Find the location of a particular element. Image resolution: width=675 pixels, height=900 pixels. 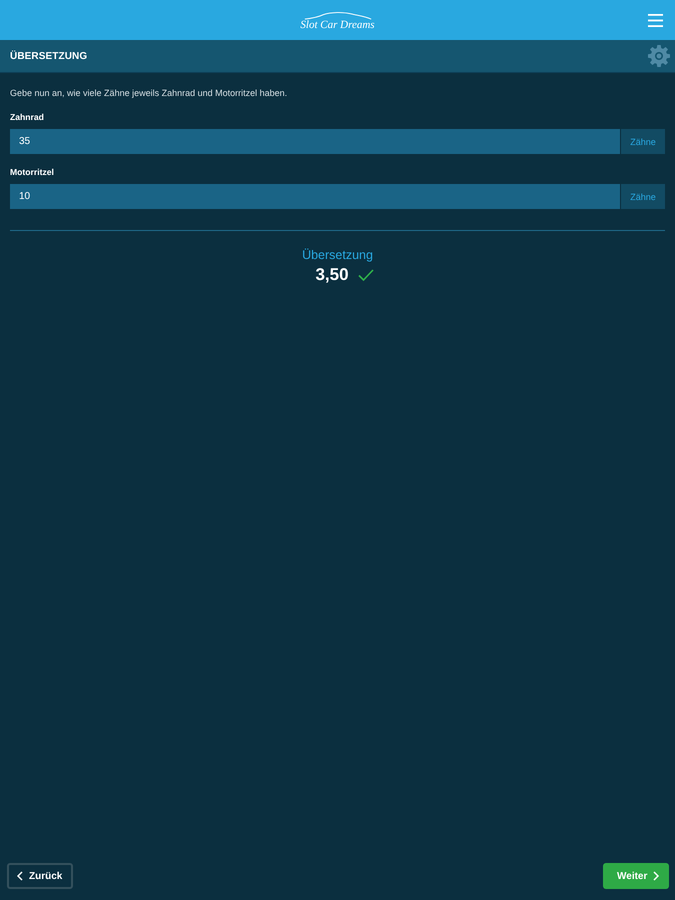

logo-text: Slot Car Dreams is located at coordinates (337, 24).